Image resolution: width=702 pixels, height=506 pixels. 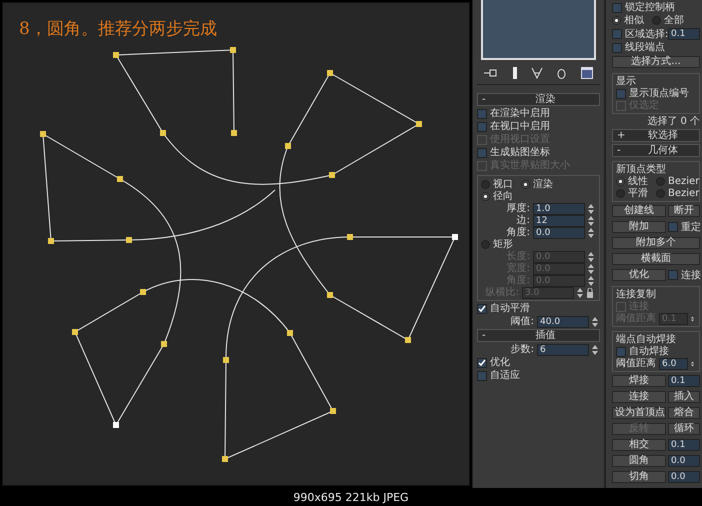 What do you see at coordinates (559, 208) in the screenshot?
I see `number-field: 1.0` at bounding box center [559, 208].